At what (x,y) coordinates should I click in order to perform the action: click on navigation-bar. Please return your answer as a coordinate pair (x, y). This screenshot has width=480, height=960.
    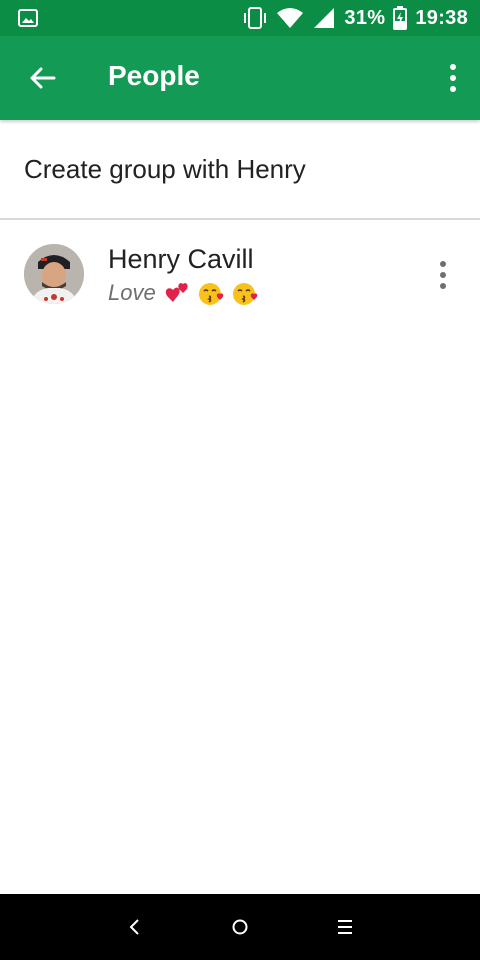
    Looking at the image, I should click on (240, 927).